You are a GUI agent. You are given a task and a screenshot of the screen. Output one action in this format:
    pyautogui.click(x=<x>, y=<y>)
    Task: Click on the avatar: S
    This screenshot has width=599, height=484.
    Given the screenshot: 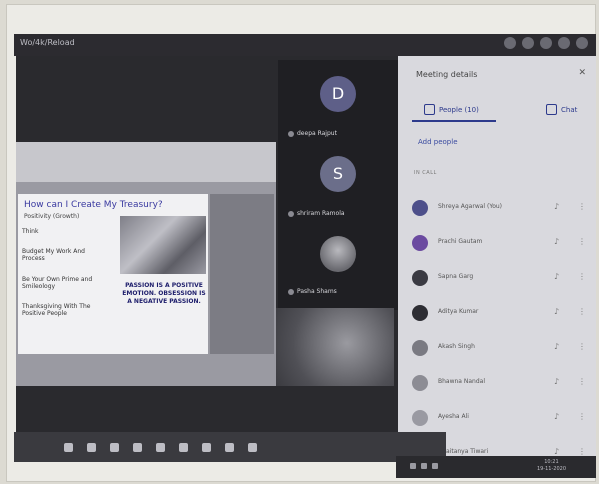 What is the action you would take?
    pyautogui.click(x=338, y=174)
    